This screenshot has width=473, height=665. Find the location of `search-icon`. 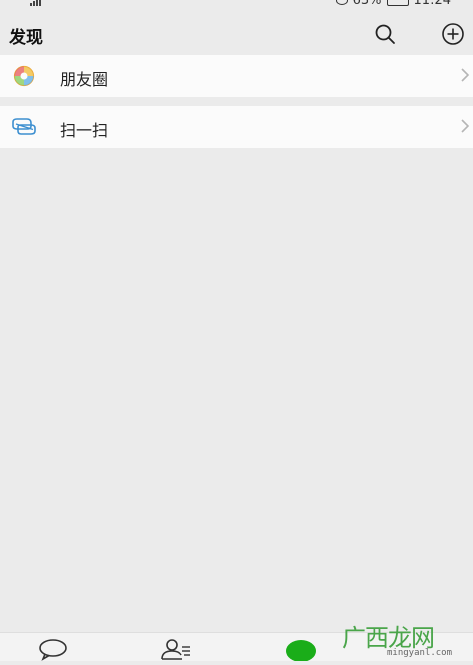

search-icon is located at coordinates (385, 34).